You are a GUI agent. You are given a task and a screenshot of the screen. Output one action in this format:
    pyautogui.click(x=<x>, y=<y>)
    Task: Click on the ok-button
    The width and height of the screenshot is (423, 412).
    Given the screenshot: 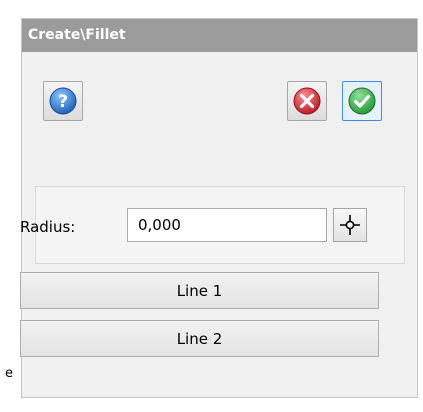 What is the action you would take?
    pyautogui.click(x=362, y=101)
    